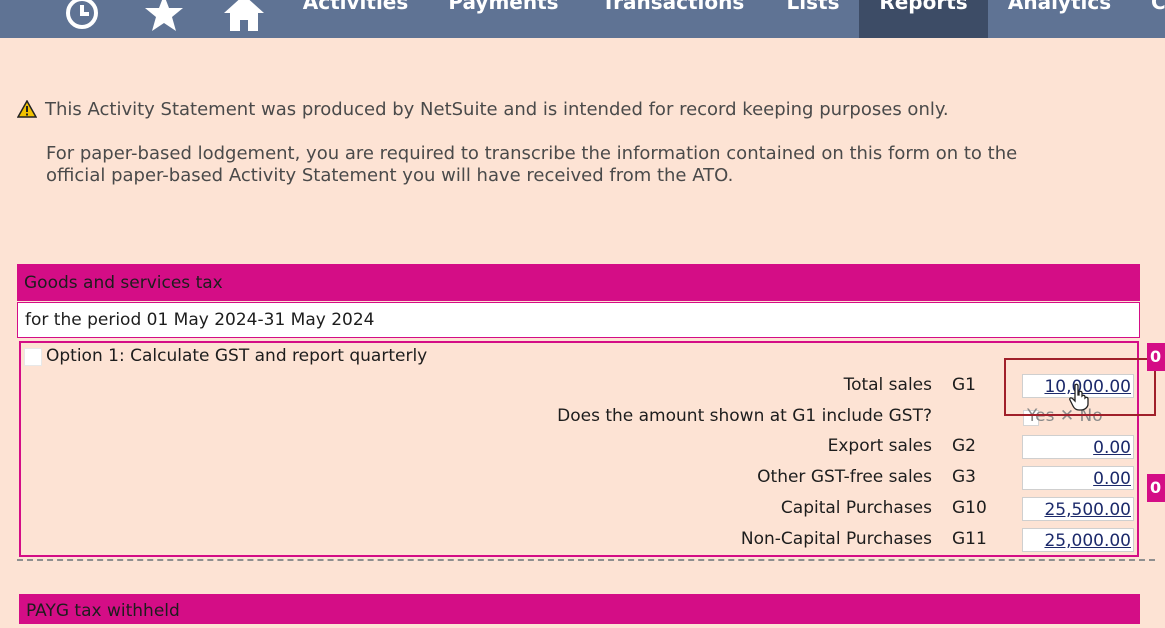  I want to click on export-sales-label: Export sales, so click(879, 446).